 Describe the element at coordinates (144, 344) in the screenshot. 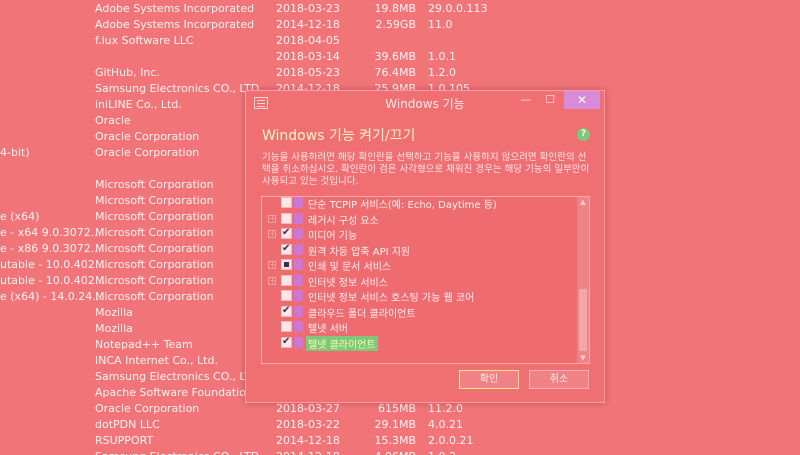

I see `program-publisher: Notepad++ Team` at that location.